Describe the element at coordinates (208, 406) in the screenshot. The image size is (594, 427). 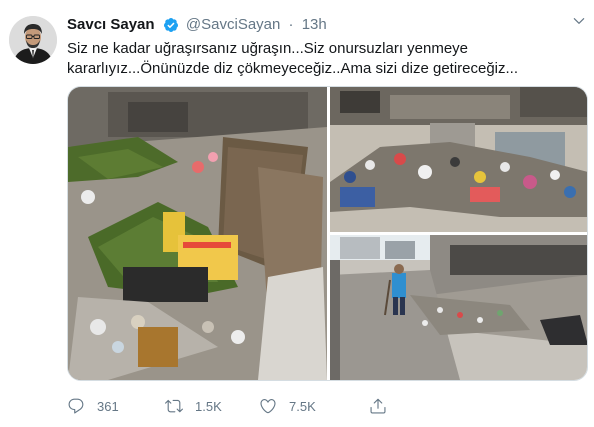
I see `retweet-count: 1.5K` at that location.